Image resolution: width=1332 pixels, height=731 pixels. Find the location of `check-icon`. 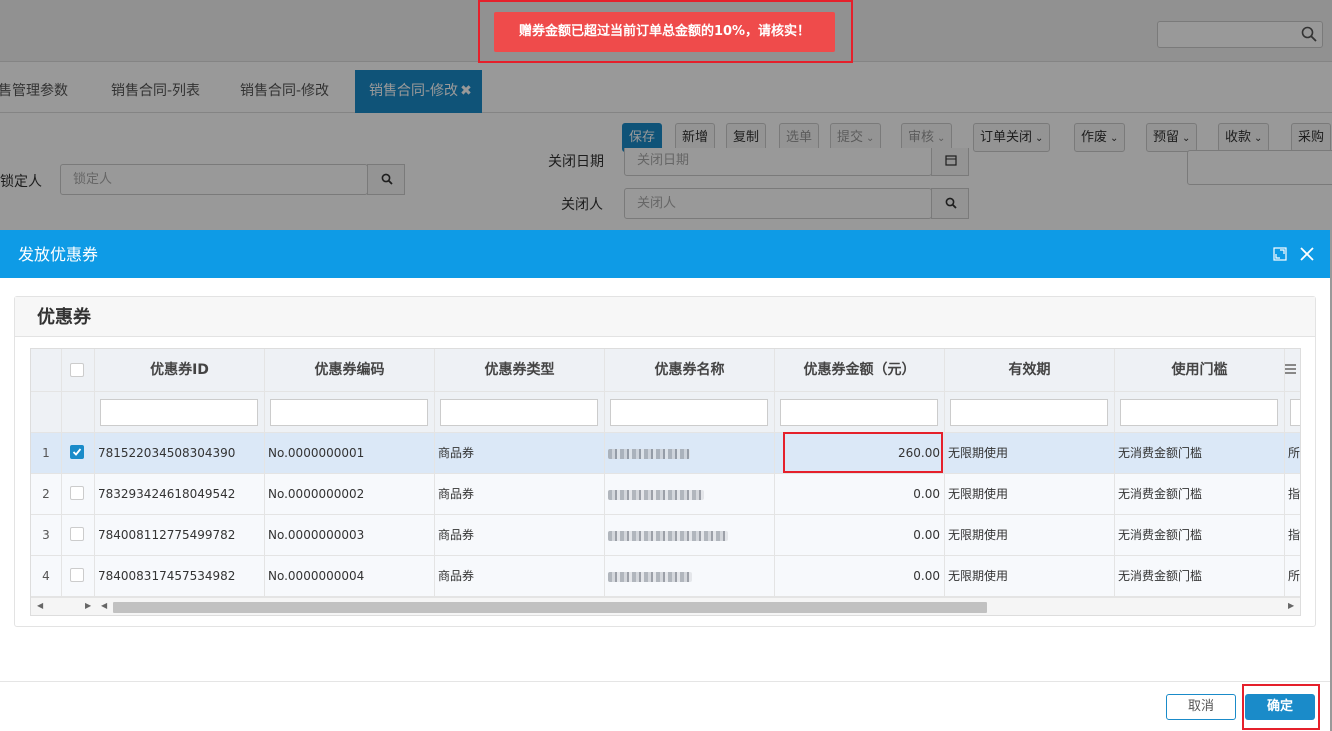

check-icon is located at coordinates (77, 452).